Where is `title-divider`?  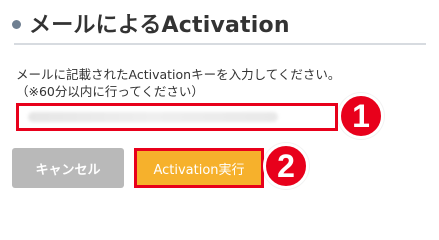 title-divider is located at coordinates (220, 44).